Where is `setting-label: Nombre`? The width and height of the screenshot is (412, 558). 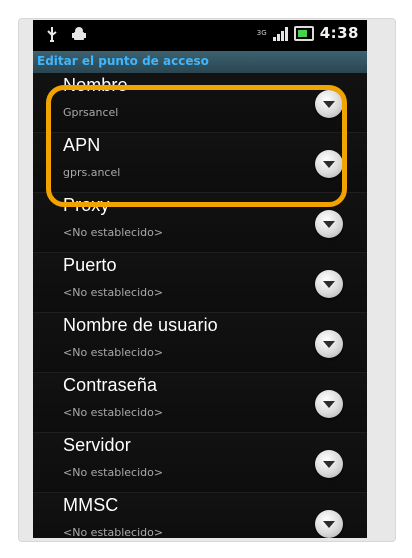 setting-label: Nombre is located at coordinates (95, 85).